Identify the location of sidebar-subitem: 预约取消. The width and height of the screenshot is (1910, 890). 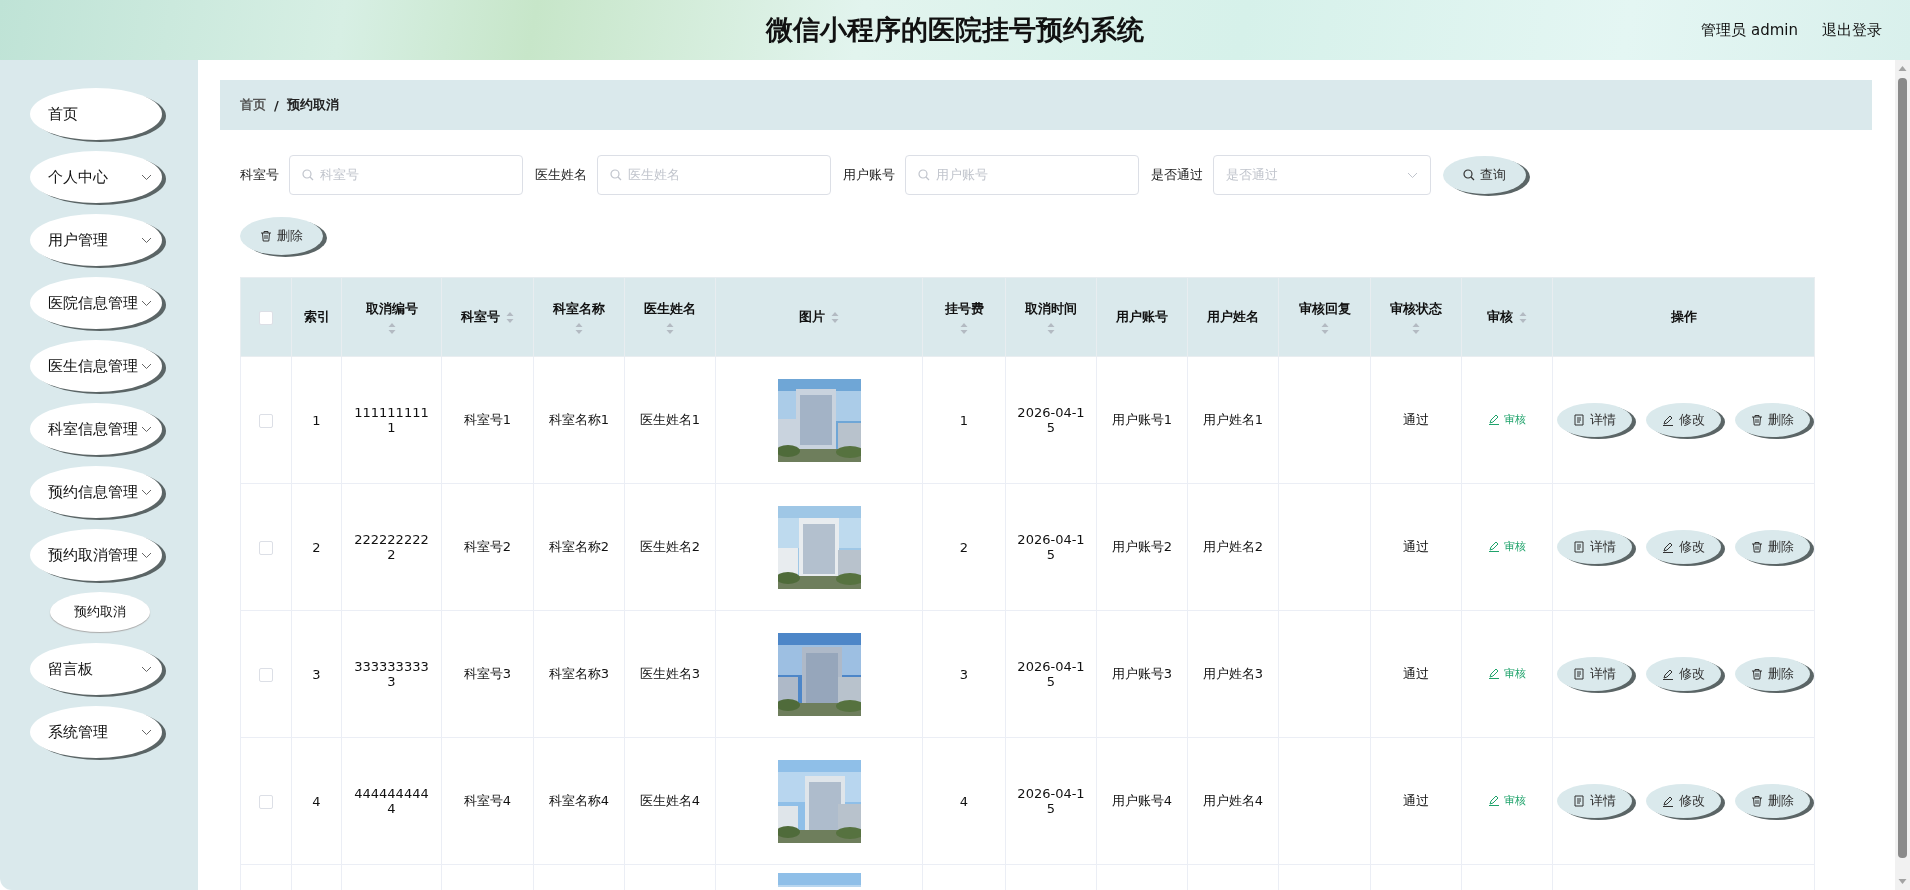
(100, 612).